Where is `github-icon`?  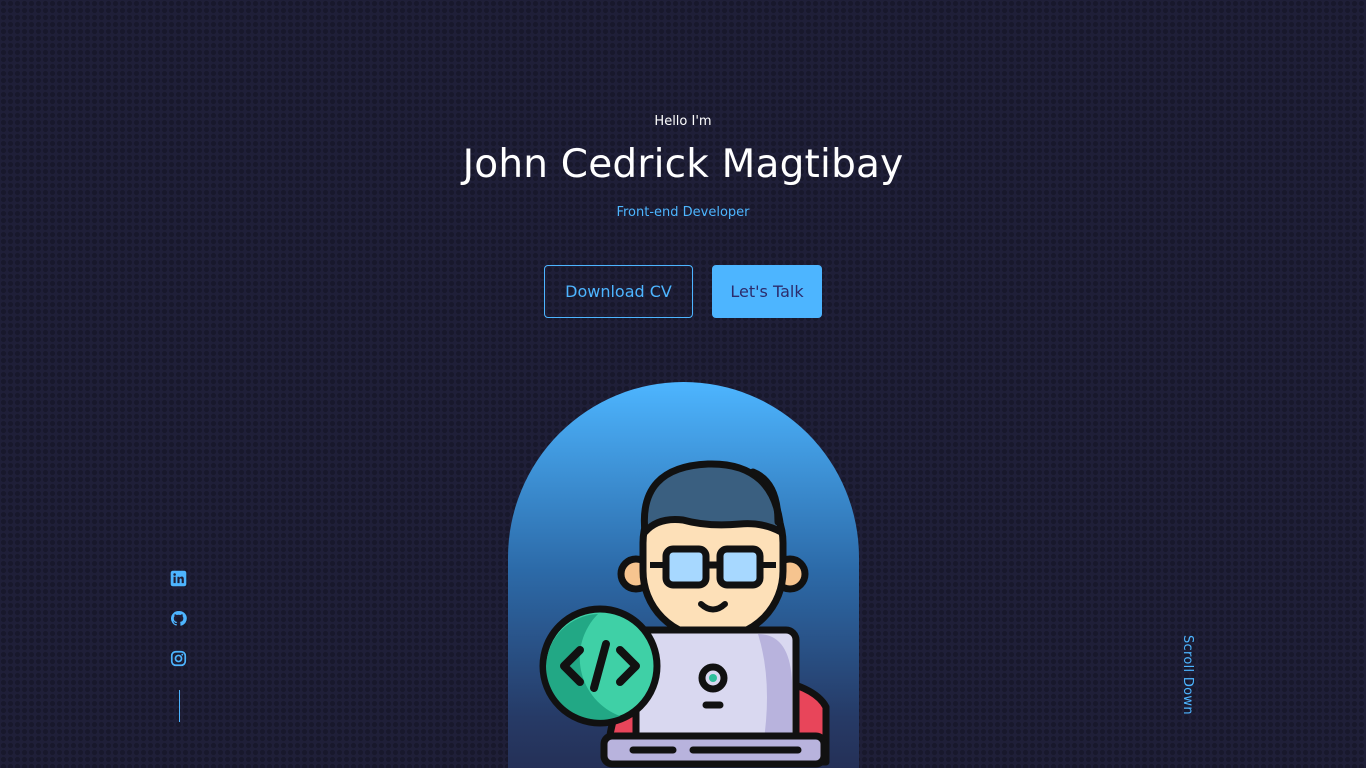
github-icon is located at coordinates (179, 619).